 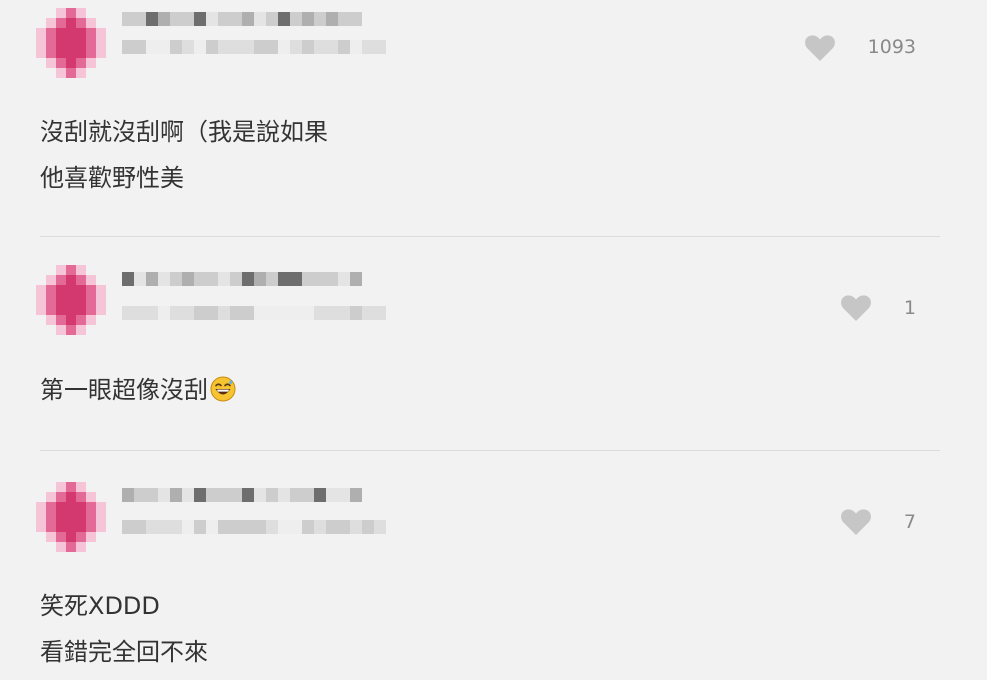 I want to click on comment-text: 笑死XDDD 看錯完全回不來, so click(x=124, y=629).